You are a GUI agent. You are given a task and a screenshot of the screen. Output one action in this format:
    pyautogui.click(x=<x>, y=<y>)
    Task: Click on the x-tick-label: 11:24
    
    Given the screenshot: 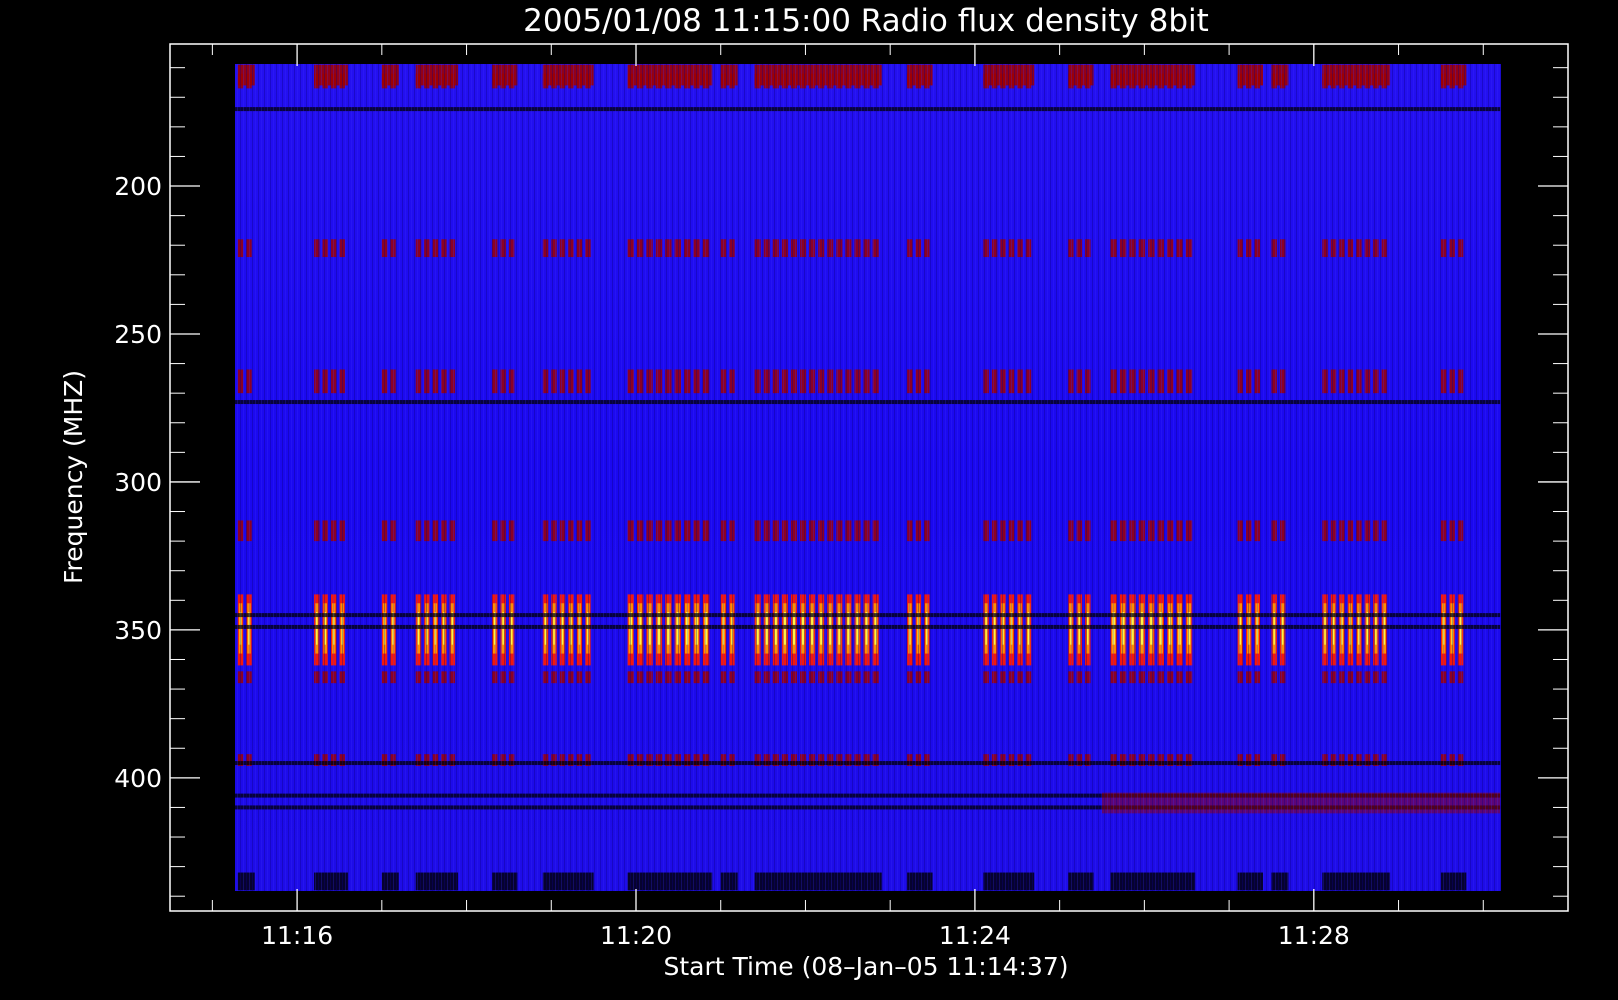 What is the action you would take?
    pyautogui.click(x=975, y=935)
    